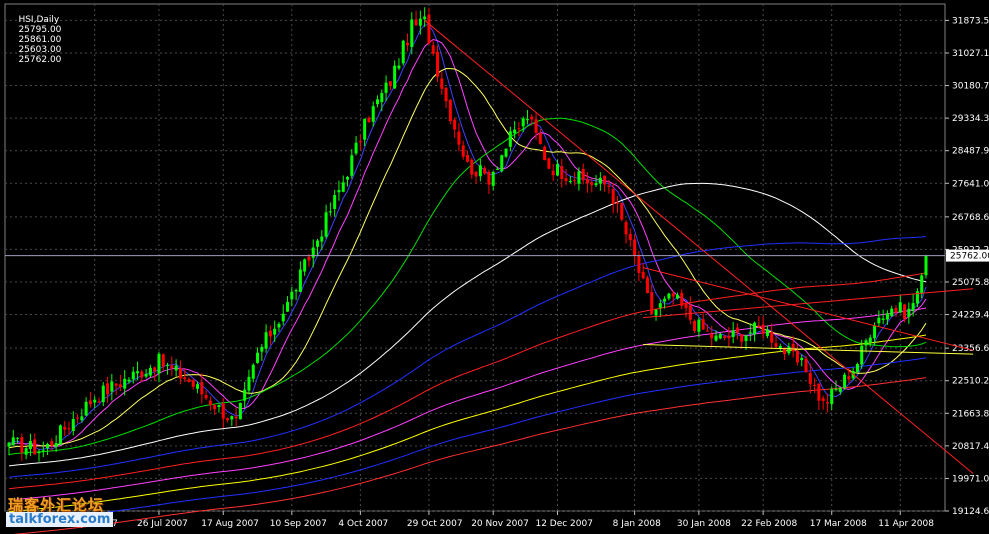 This screenshot has width=989, height=534. I want to click on y-tick-label: 25075.85, so click(970, 283).